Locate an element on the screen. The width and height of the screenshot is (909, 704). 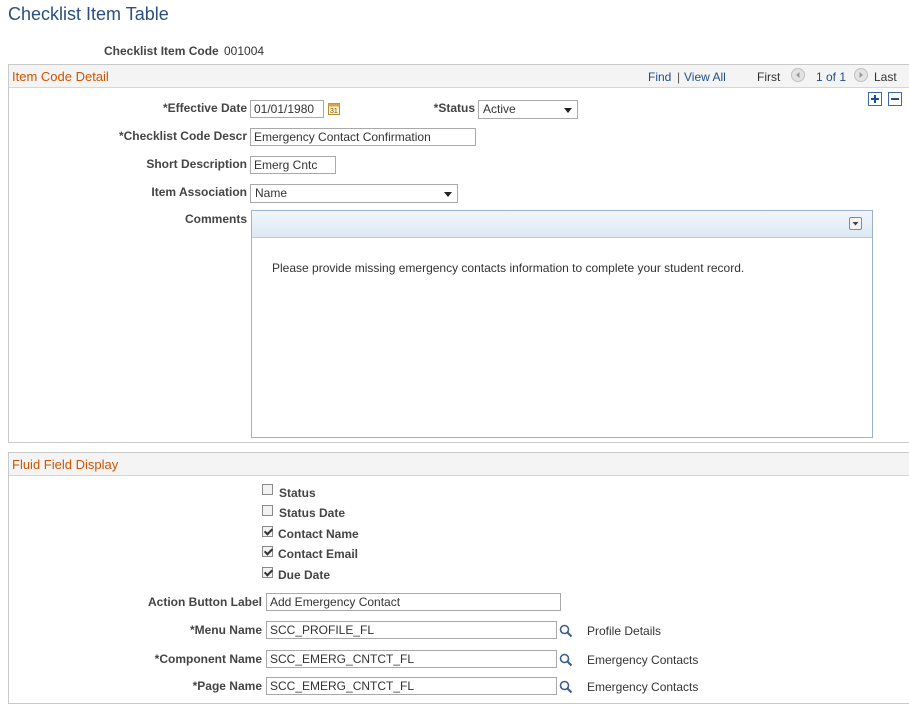
due-date-checkbox is located at coordinates (267, 572).